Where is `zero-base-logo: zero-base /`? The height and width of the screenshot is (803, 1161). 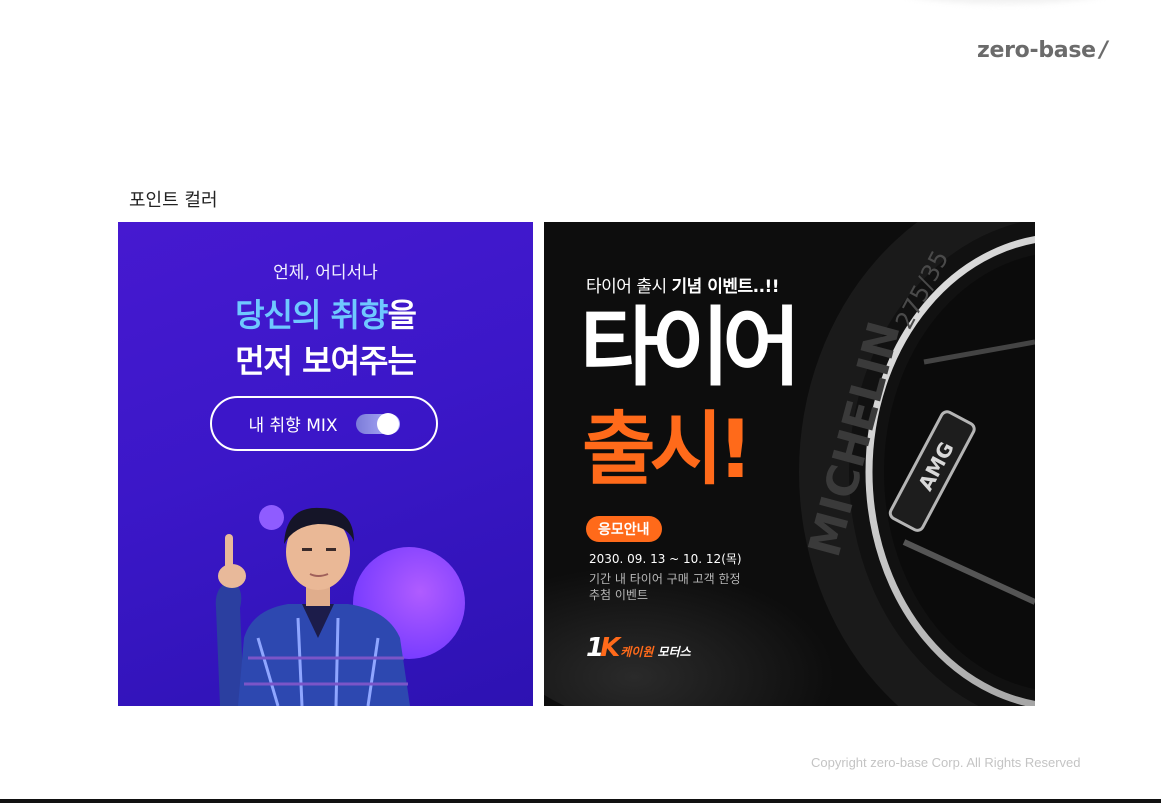
zero-base-logo: zero-base / is located at coordinates (1042, 50).